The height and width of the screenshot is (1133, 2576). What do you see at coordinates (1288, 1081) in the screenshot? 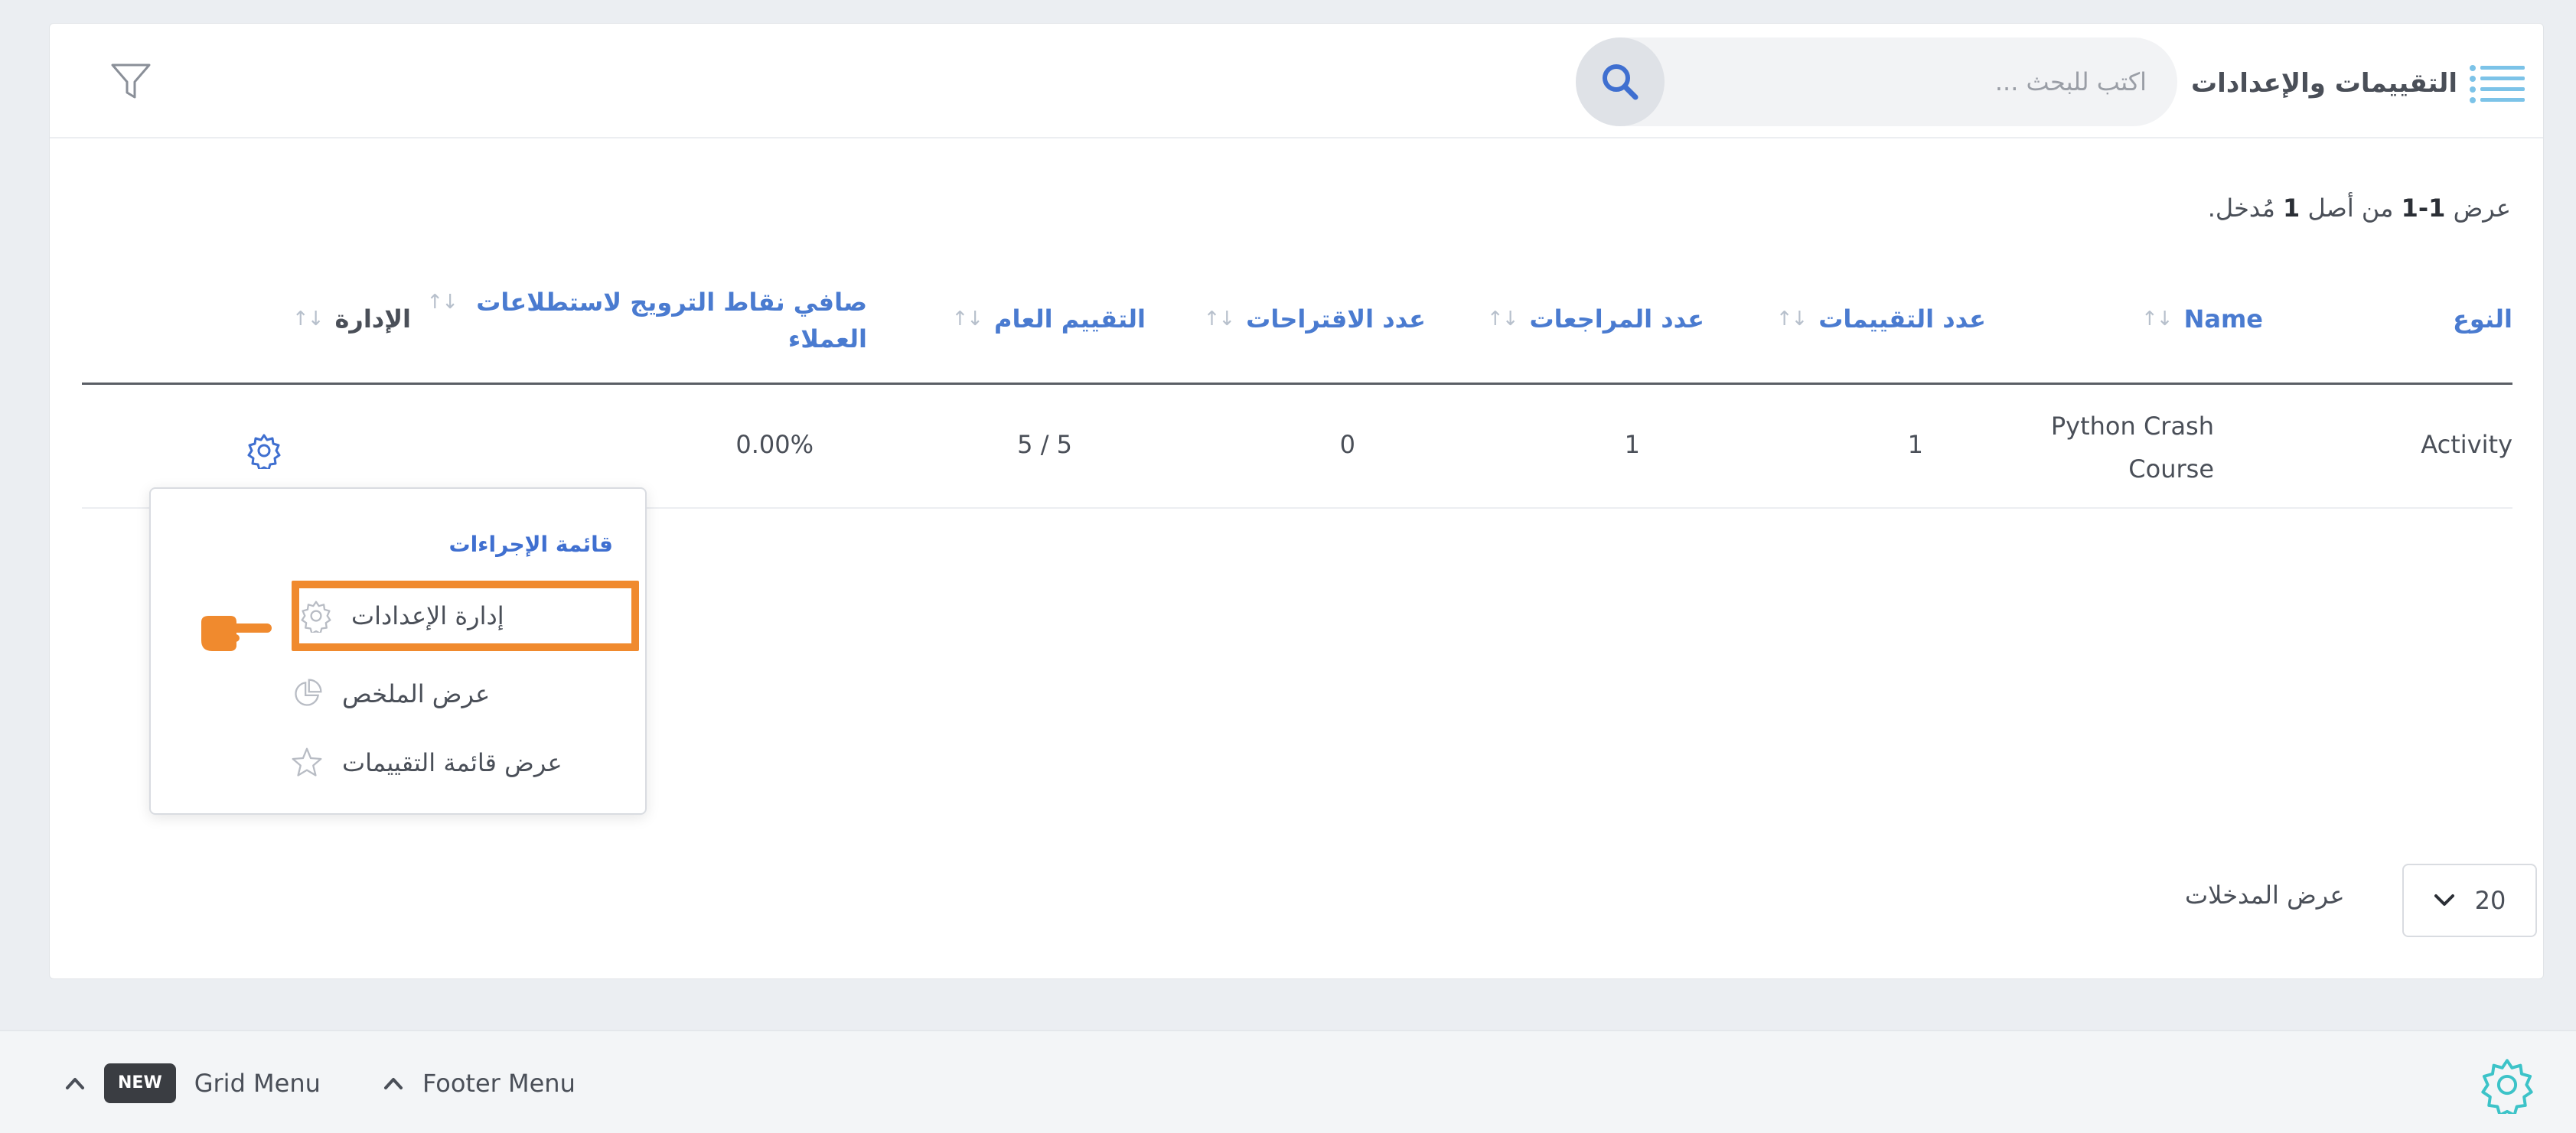
I see `footer-bar: NEW Grid Menu Footer Menu` at bounding box center [1288, 1081].